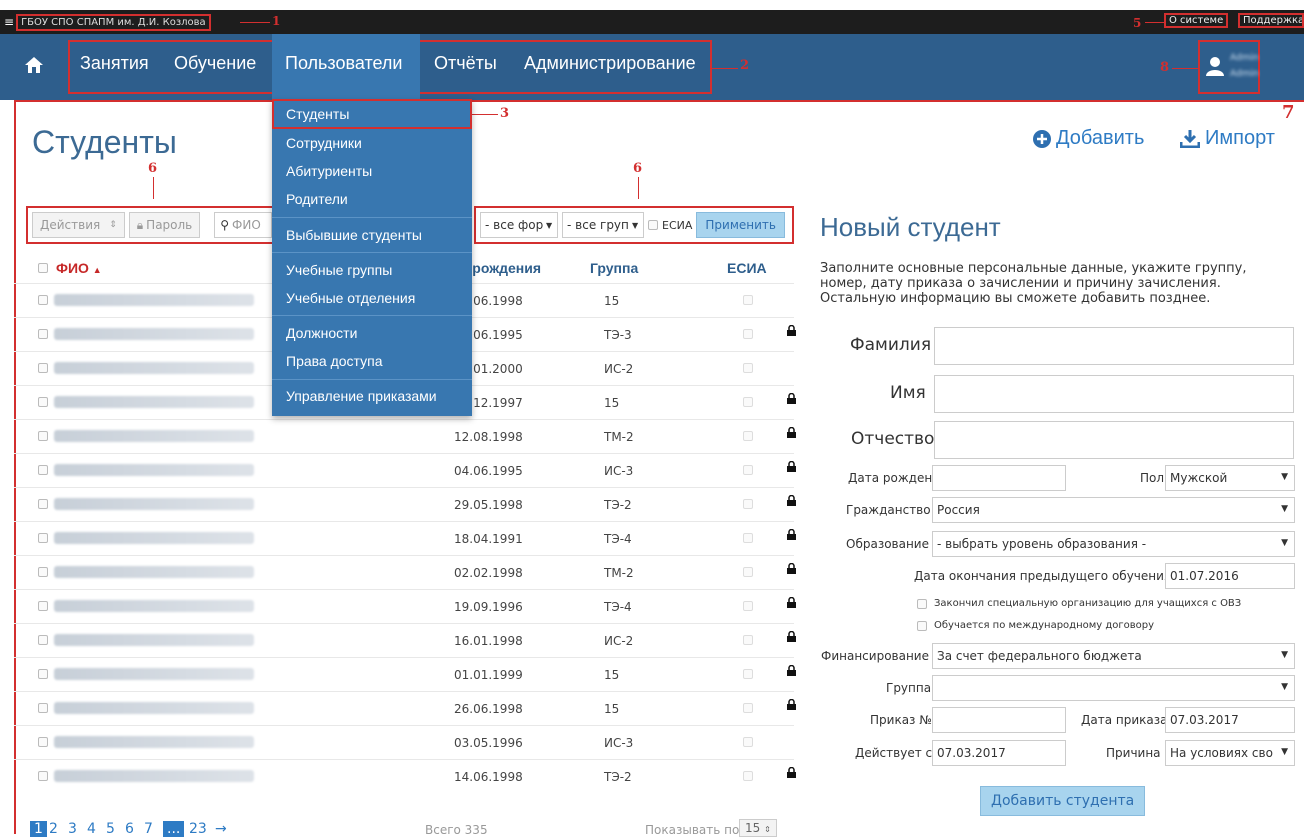 The image size is (1304, 837). What do you see at coordinates (405, 606) in the screenshot?
I see `table-row: 19.09.1996 ТЭ-4` at bounding box center [405, 606].